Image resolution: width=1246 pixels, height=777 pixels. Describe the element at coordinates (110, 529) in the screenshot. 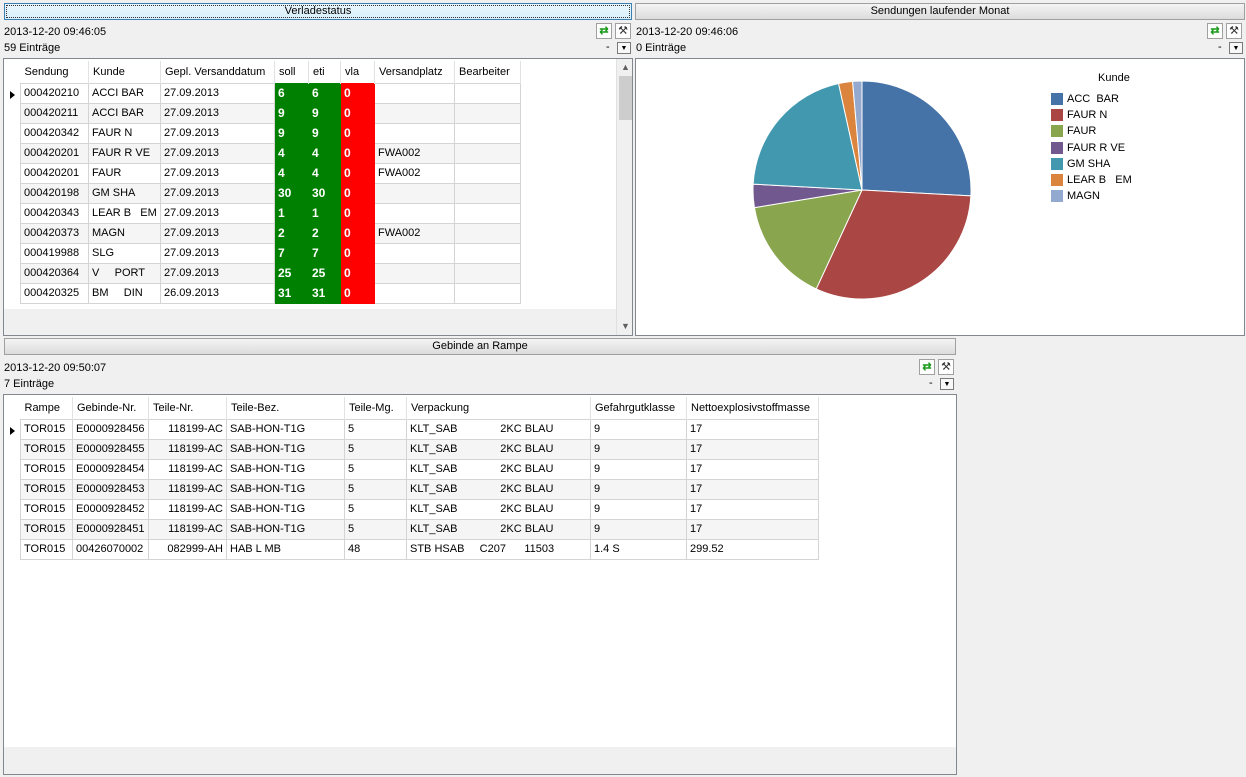

I see `table-cell: E0000928451` at that location.